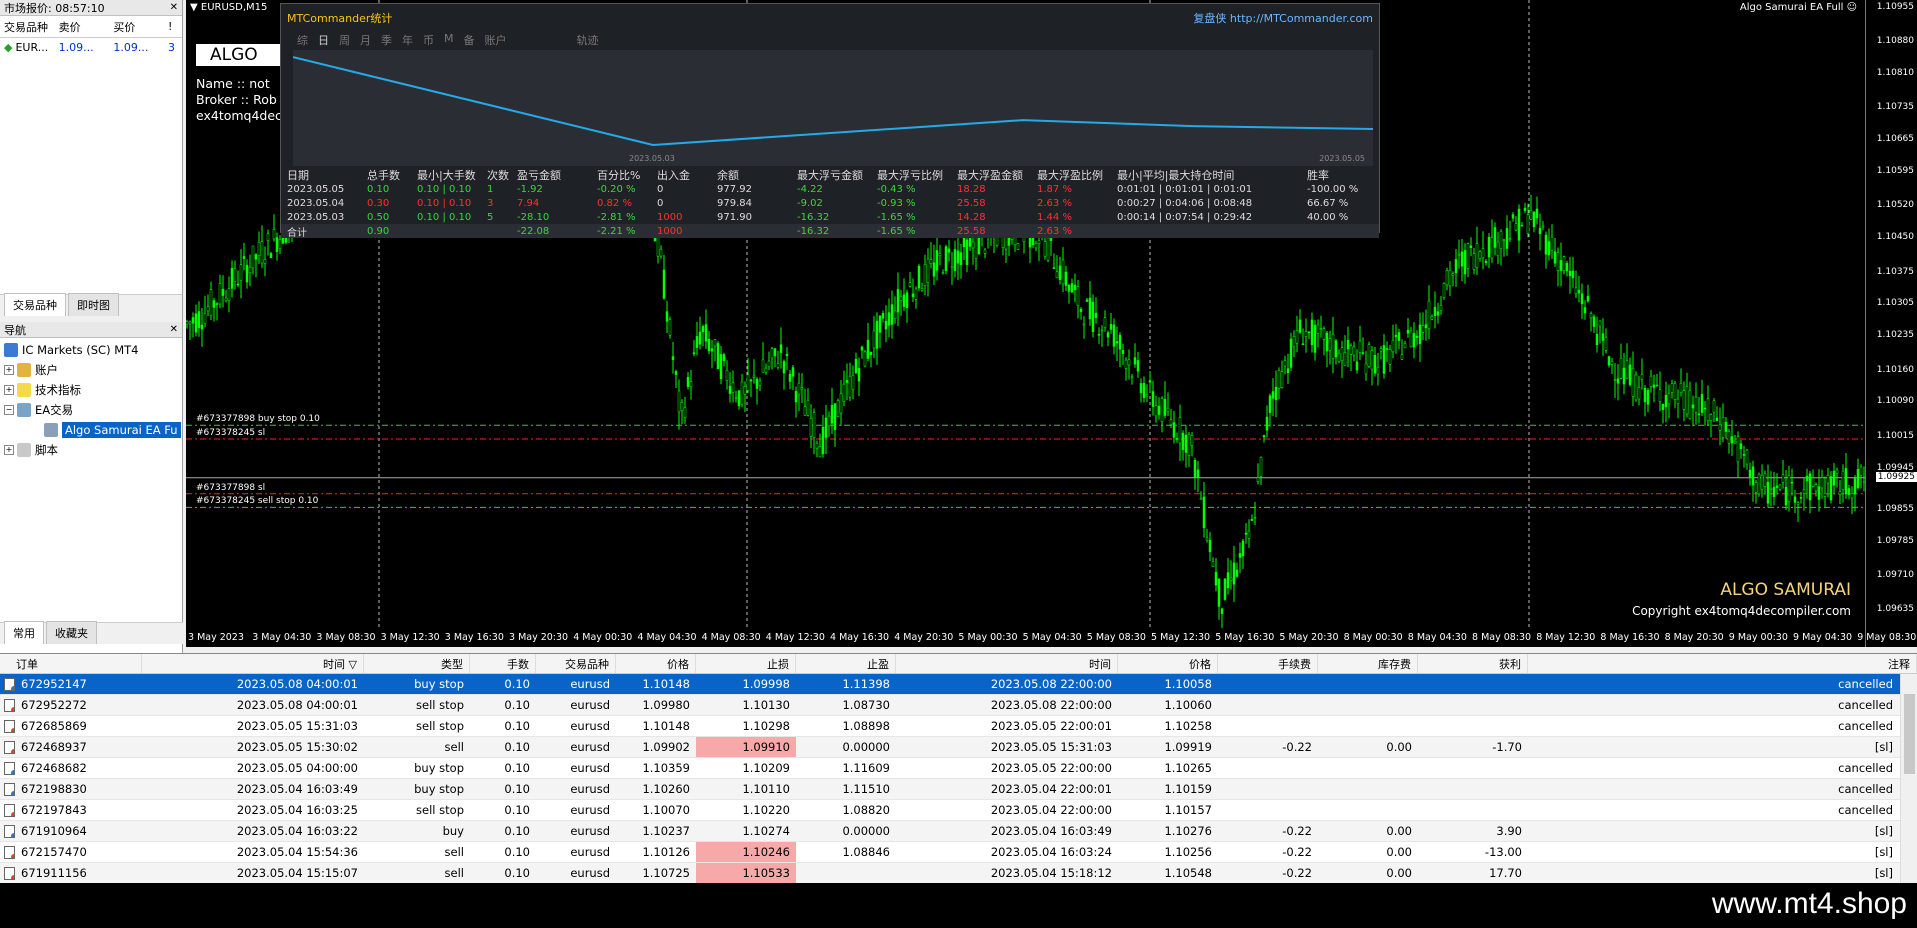 This screenshot has height=928, width=1917. What do you see at coordinates (297, 705) in the screenshot?
I see `cell-time: 2023.05.08 04:00:01` at bounding box center [297, 705].